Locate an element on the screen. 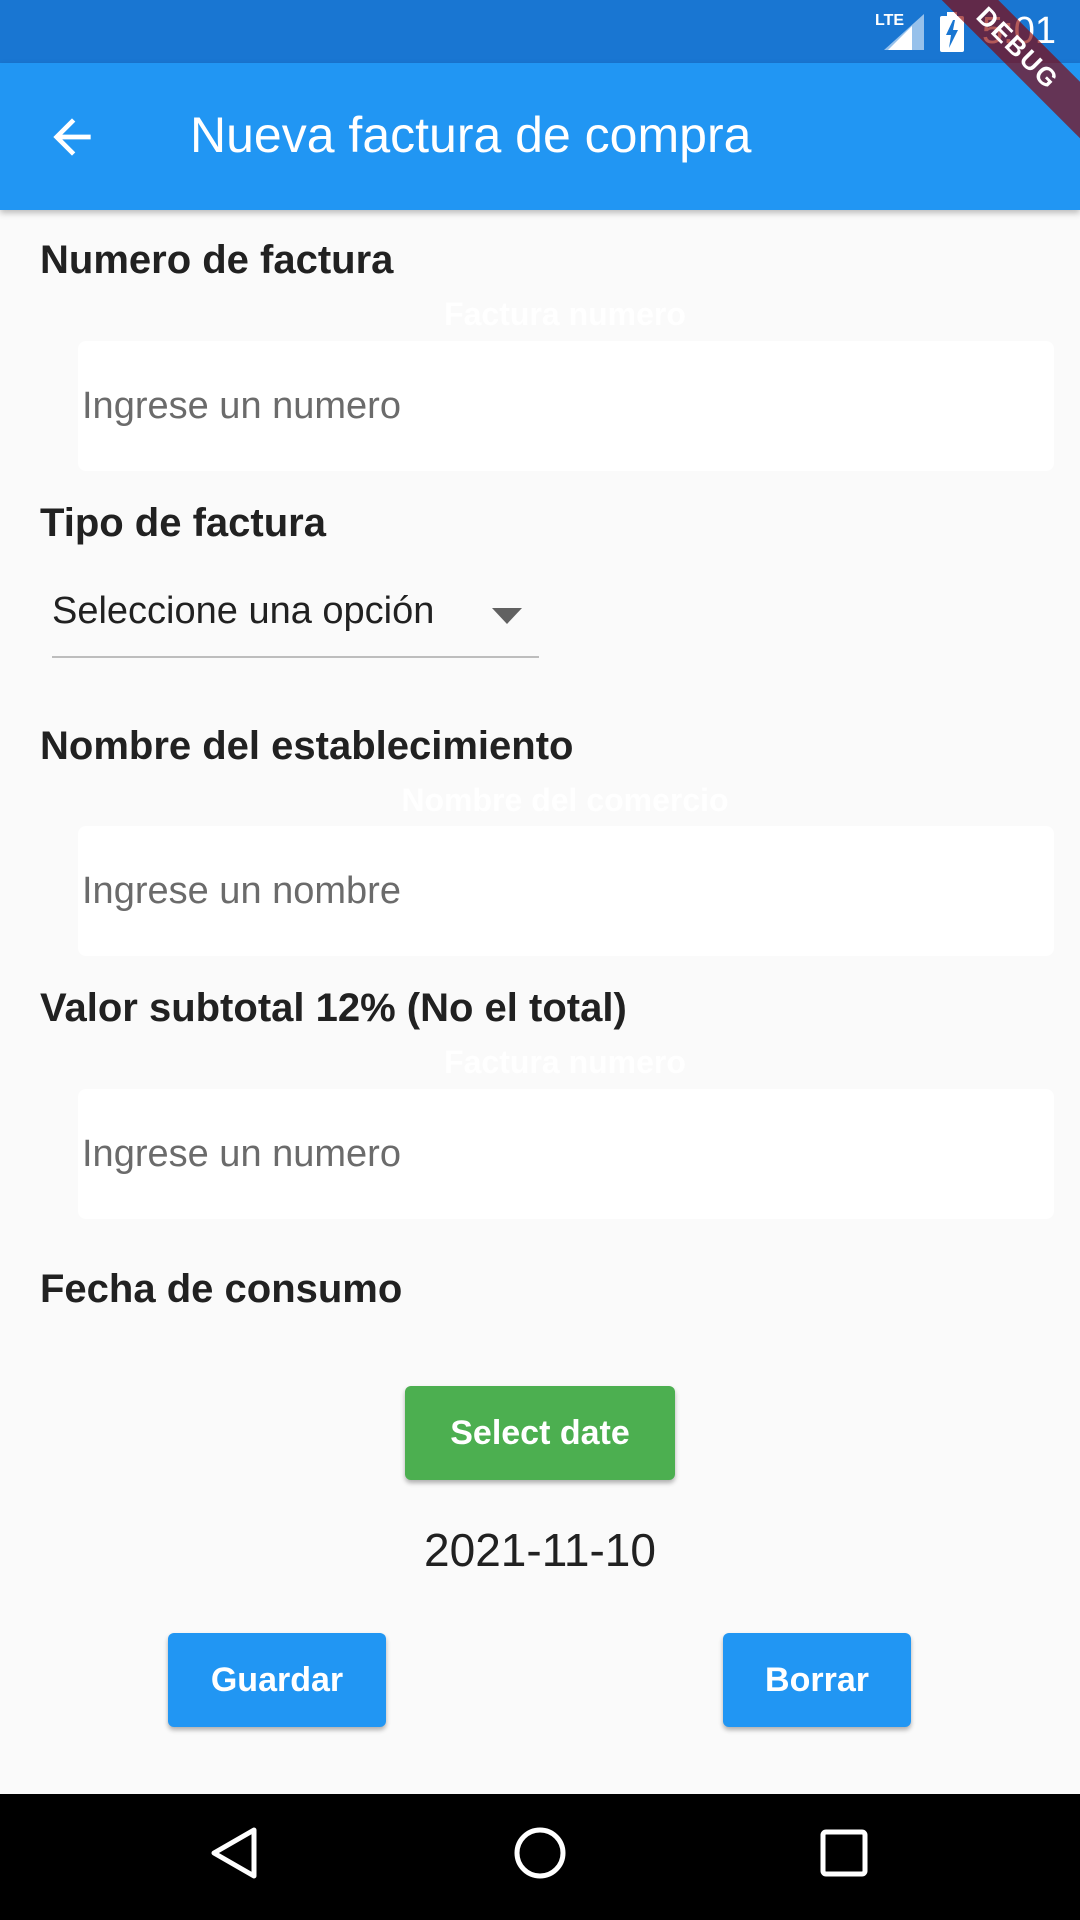  subtotal-hint-label: Factura numero is located at coordinates (565, 1062).